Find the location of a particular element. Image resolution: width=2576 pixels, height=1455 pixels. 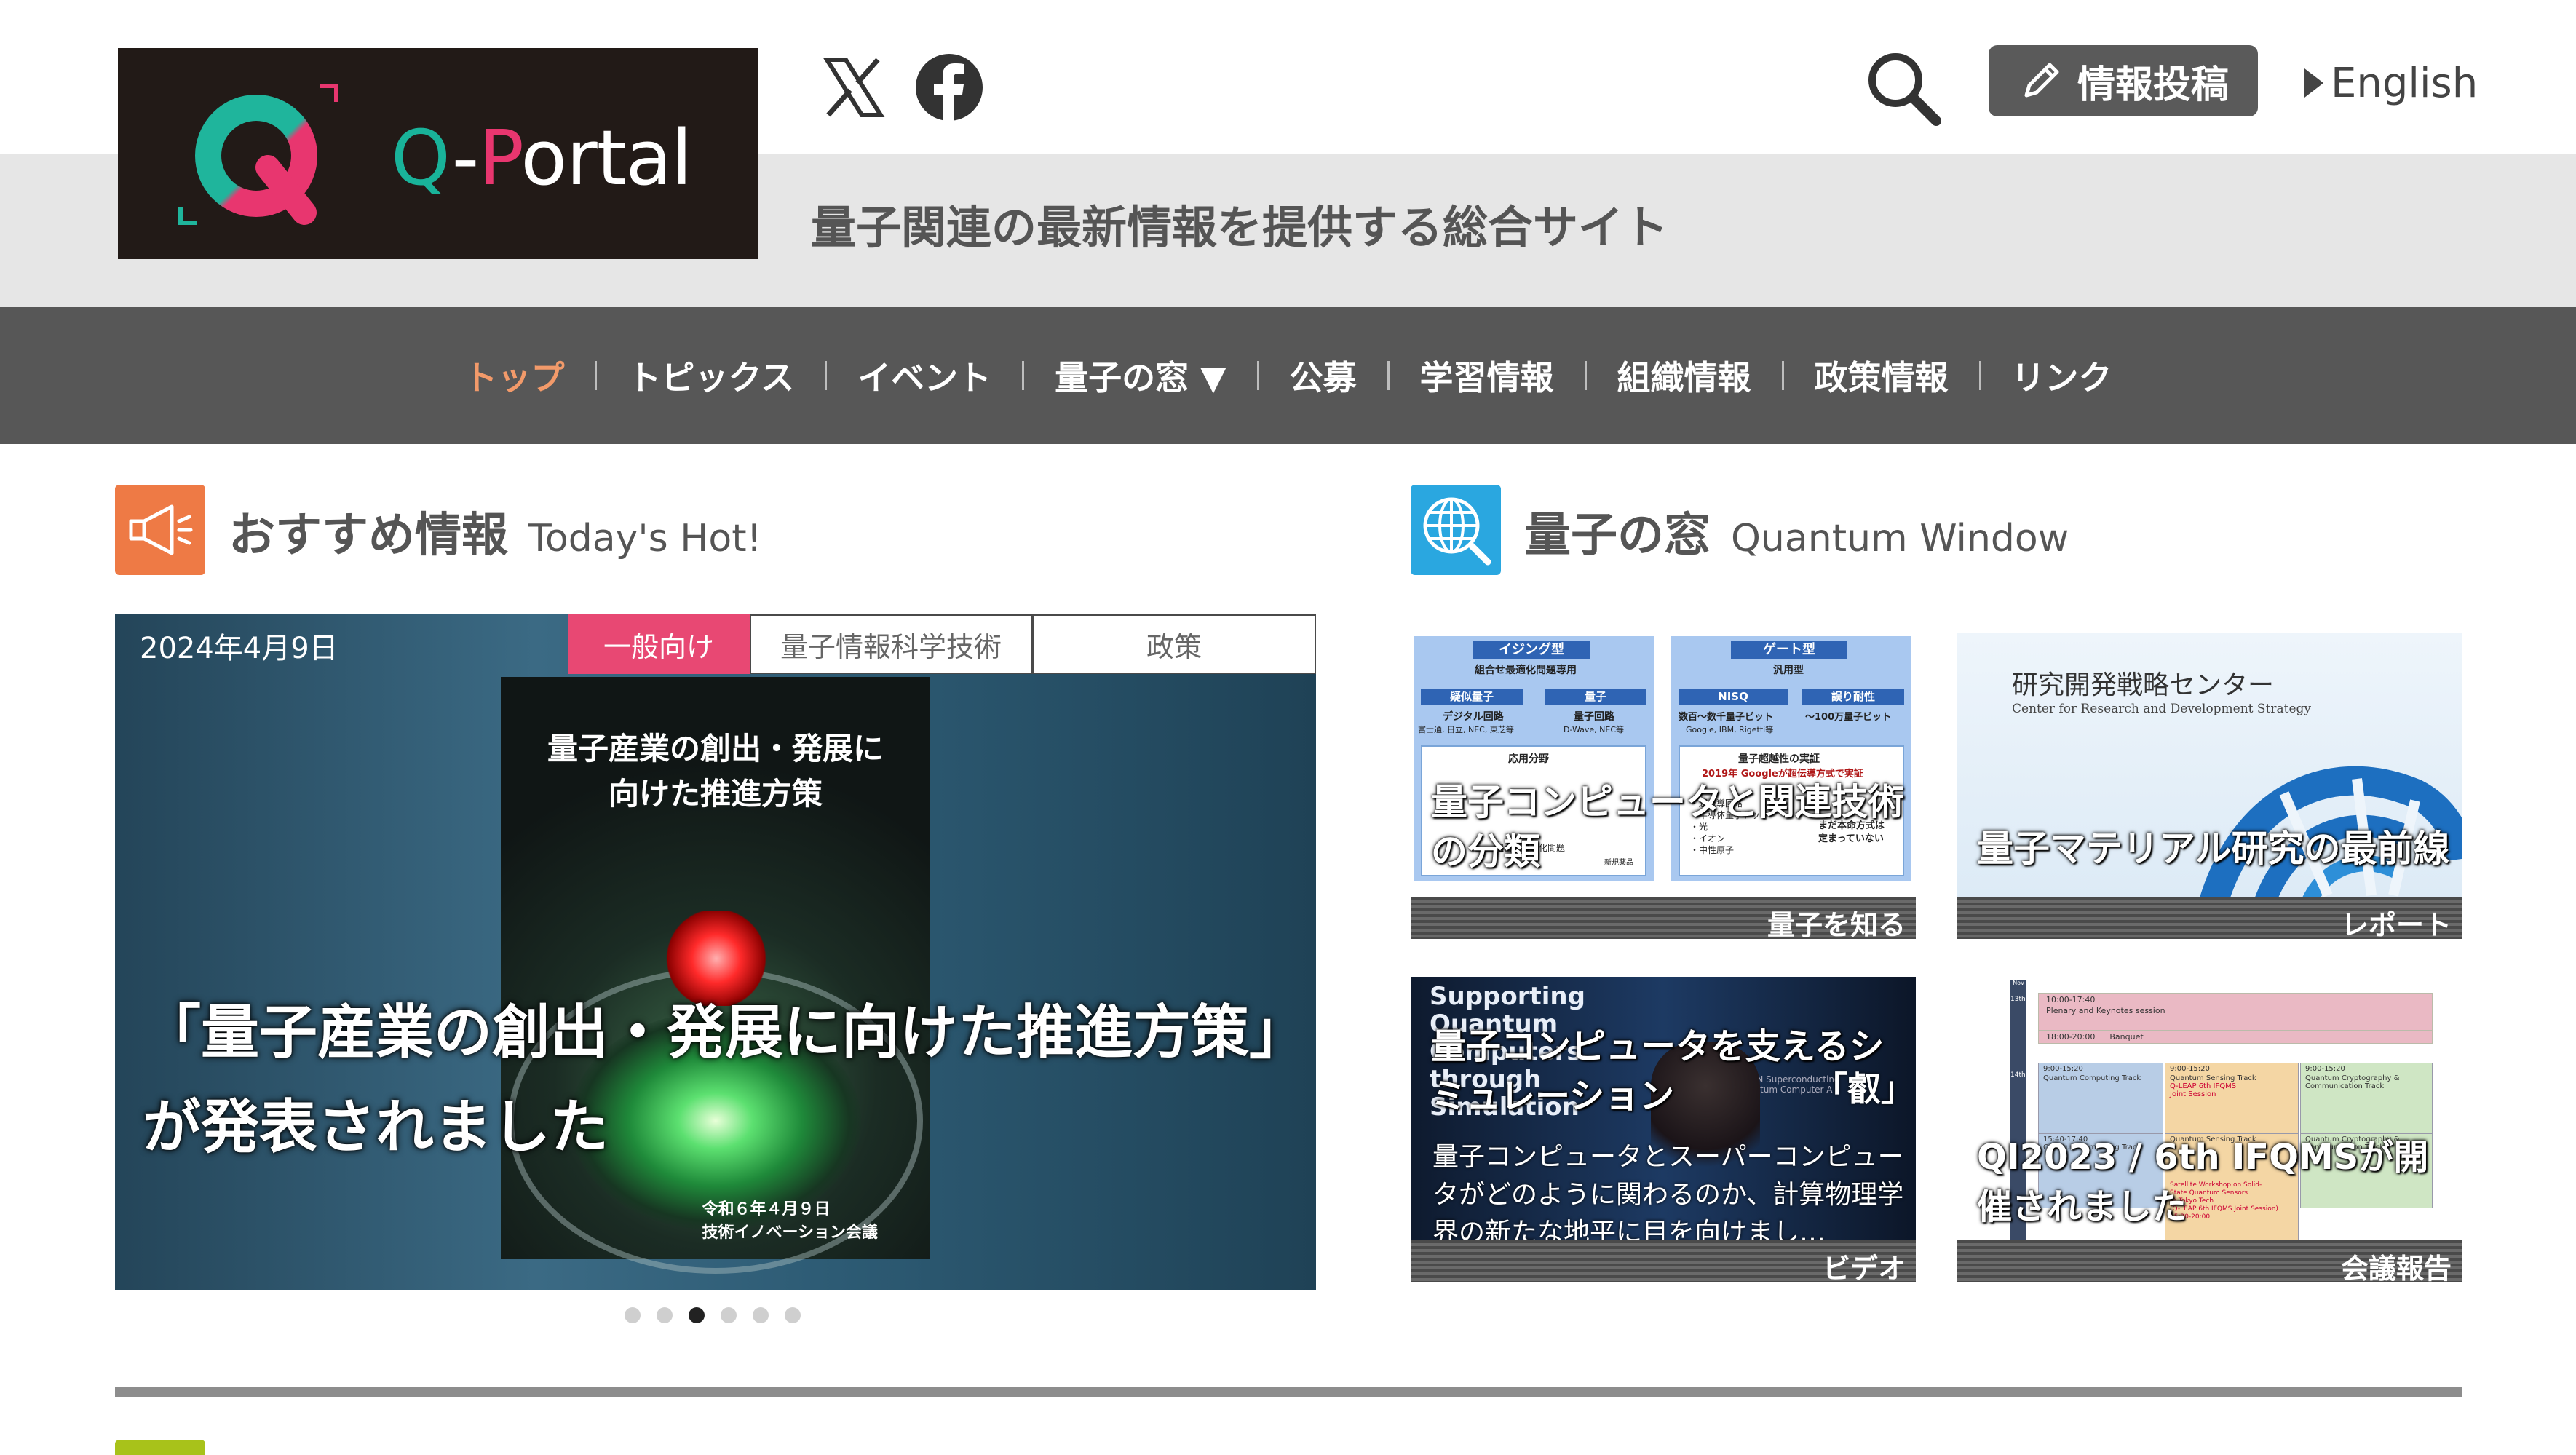

diagram-label: 富士通, 日立, NEC, 東芝等 is located at coordinates (1466, 729).